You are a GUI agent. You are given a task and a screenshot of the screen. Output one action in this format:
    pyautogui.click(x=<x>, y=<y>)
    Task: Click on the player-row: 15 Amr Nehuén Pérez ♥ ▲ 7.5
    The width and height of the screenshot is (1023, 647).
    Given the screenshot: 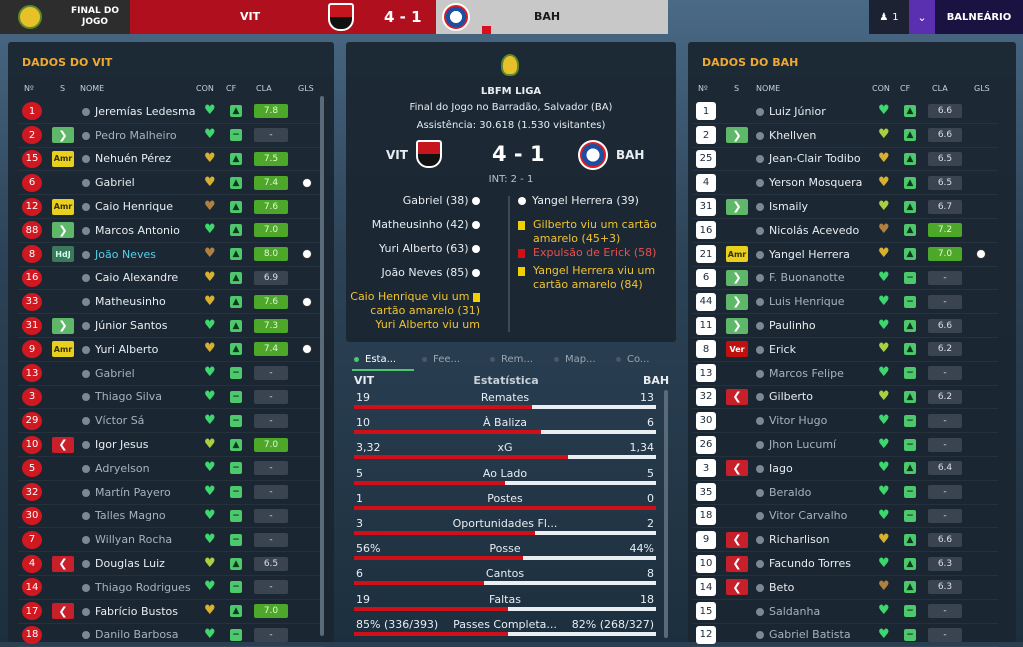 What is the action you would take?
    pyautogui.click(x=171, y=160)
    